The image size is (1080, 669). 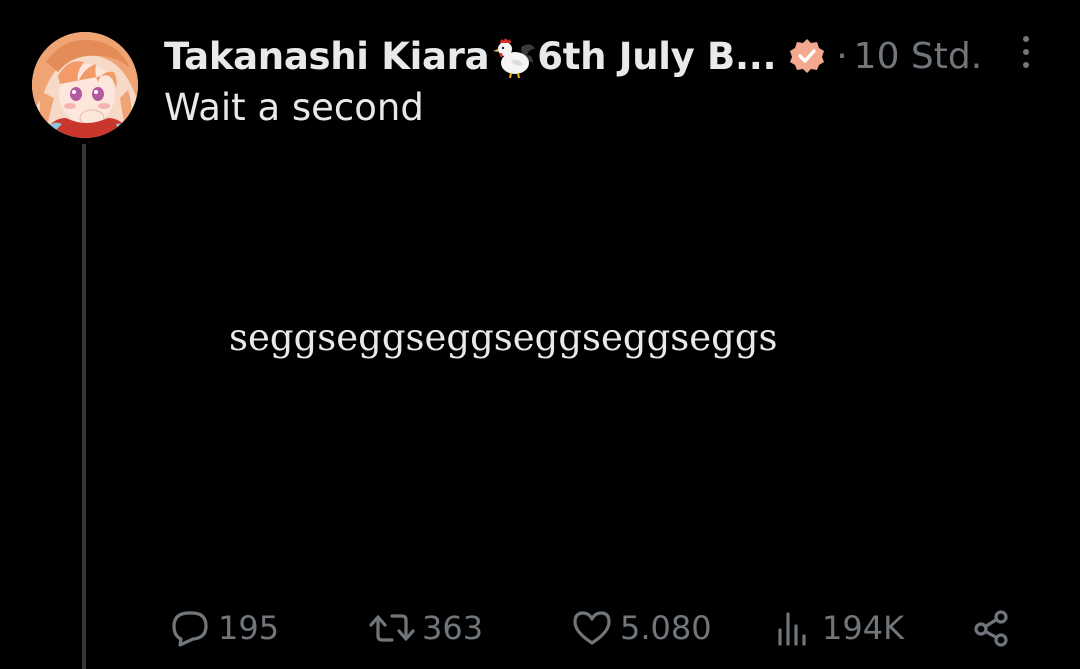 I want to click on more-icon, so click(x=1026, y=52).